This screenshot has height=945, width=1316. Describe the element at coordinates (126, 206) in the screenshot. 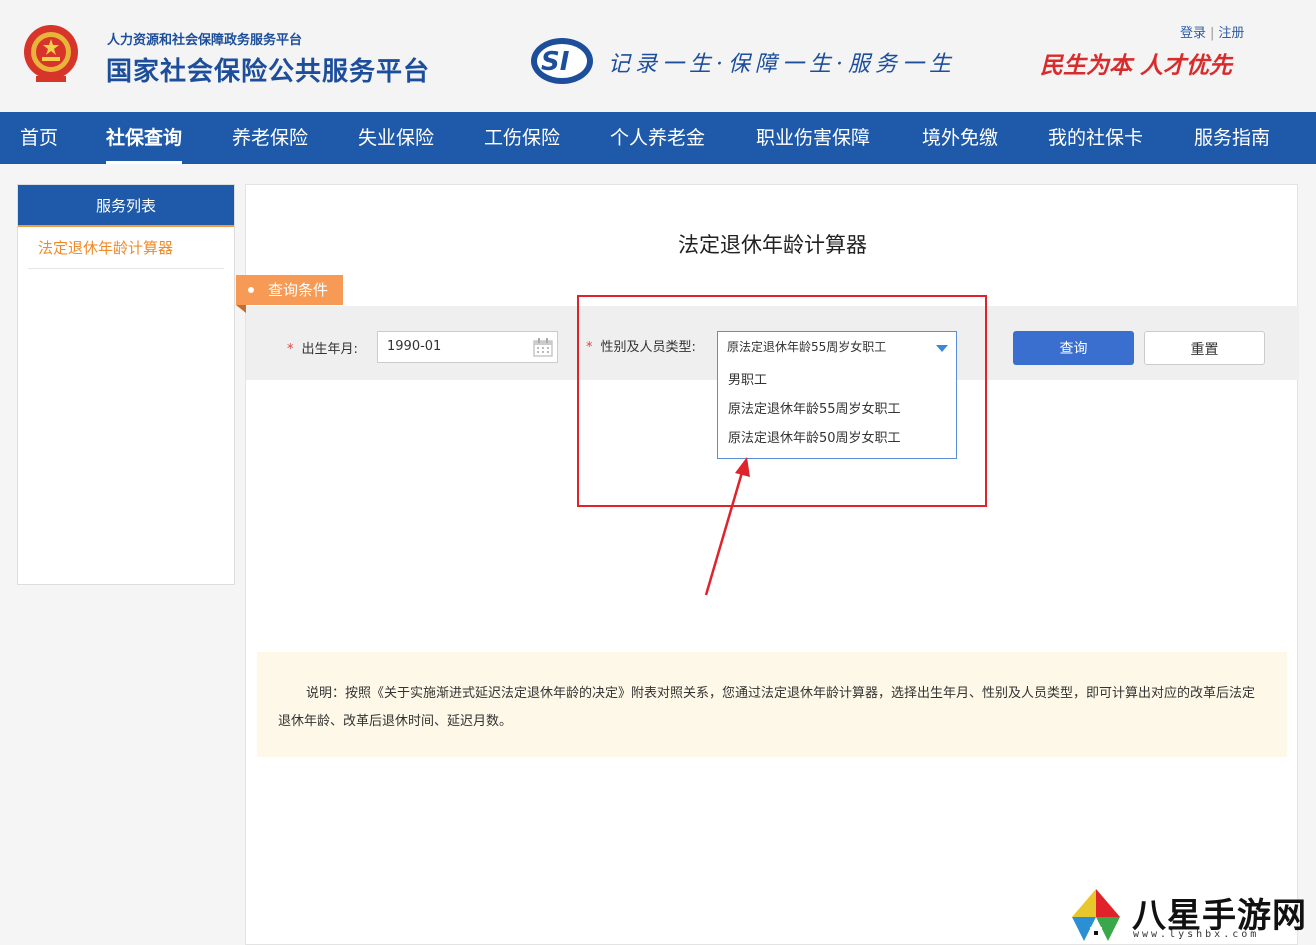

I see `sidebar-title: 服务列表` at that location.